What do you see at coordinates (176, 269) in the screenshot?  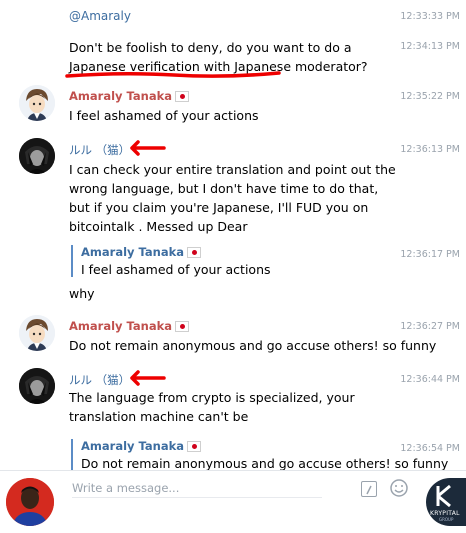 I see `reply-text: I feel ashamed of your actions` at bounding box center [176, 269].